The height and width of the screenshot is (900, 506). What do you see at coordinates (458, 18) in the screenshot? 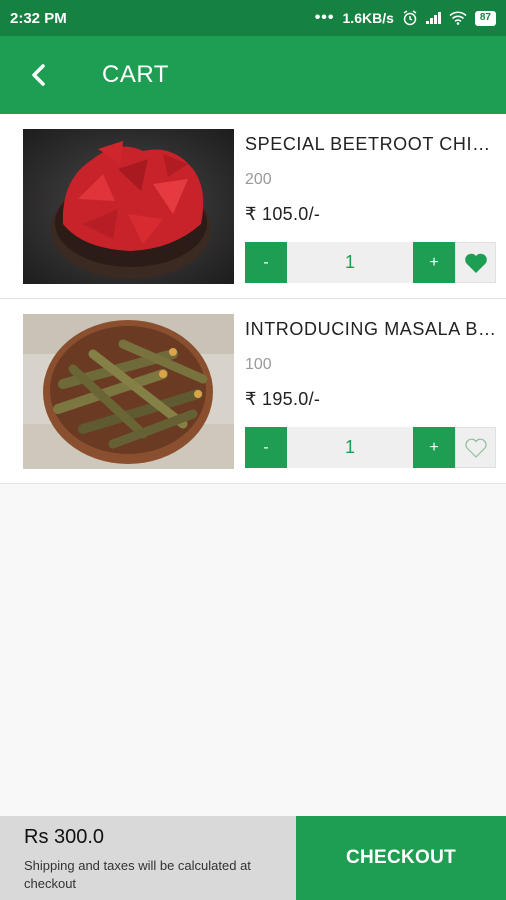
I see `wifi-icon` at bounding box center [458, 18].